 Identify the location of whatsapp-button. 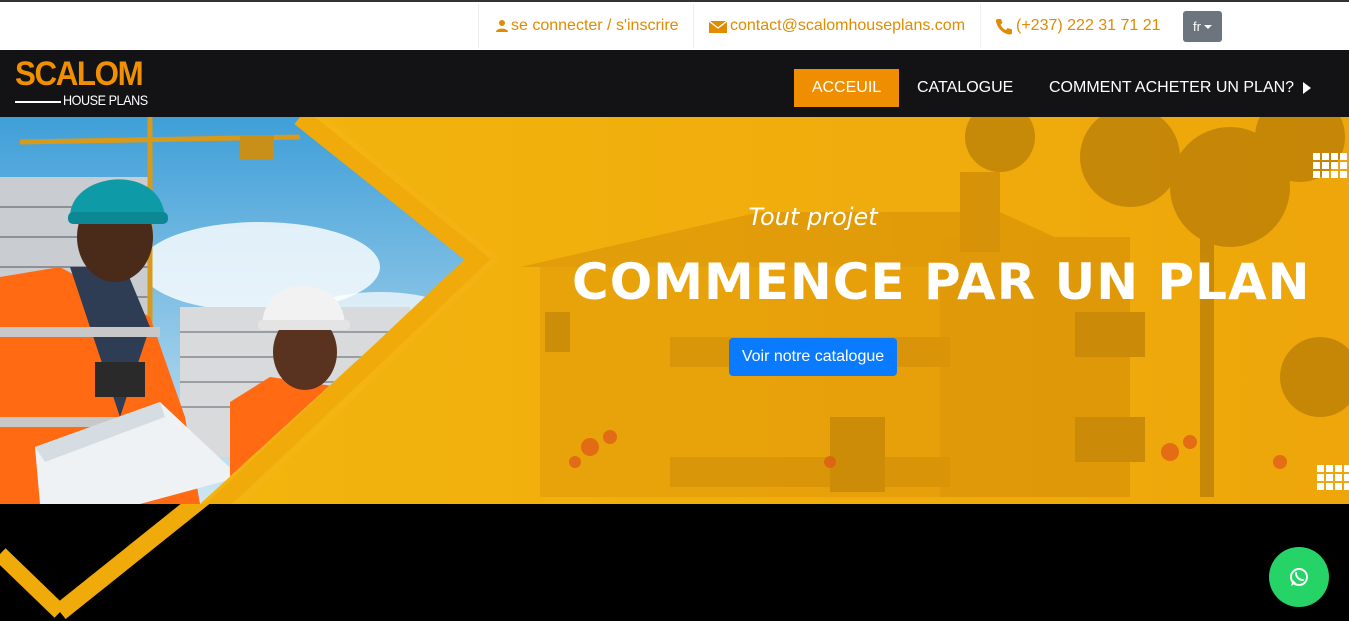
(1299, 577).